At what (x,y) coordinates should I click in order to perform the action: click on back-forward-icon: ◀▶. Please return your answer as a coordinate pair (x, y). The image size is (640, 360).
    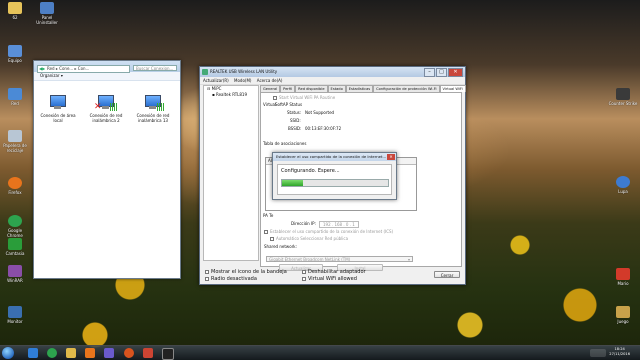
    Looking at the image, I should click on (42, 69).